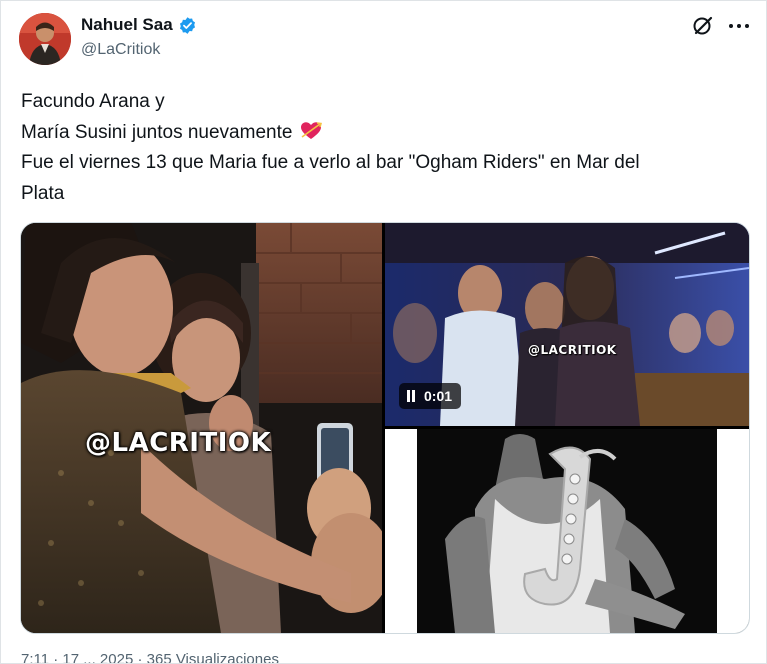 The height and width of the screenshot is (664, 767). I want to click on avatar, so click(45, 39).